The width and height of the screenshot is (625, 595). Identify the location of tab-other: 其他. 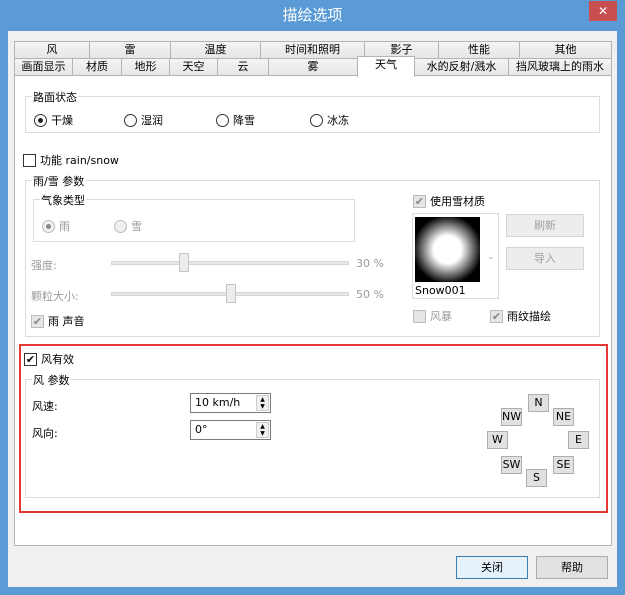
(565, 50).